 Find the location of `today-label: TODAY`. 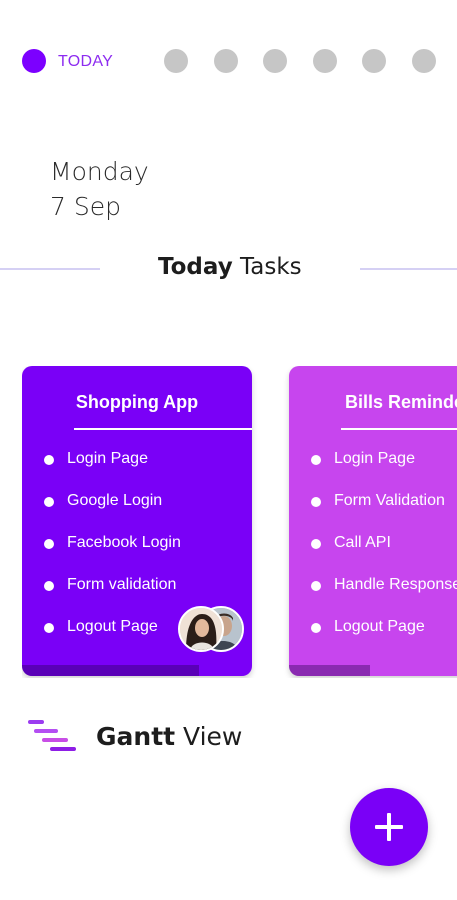

today-label: TODAY is located at coordinates (85, 62).